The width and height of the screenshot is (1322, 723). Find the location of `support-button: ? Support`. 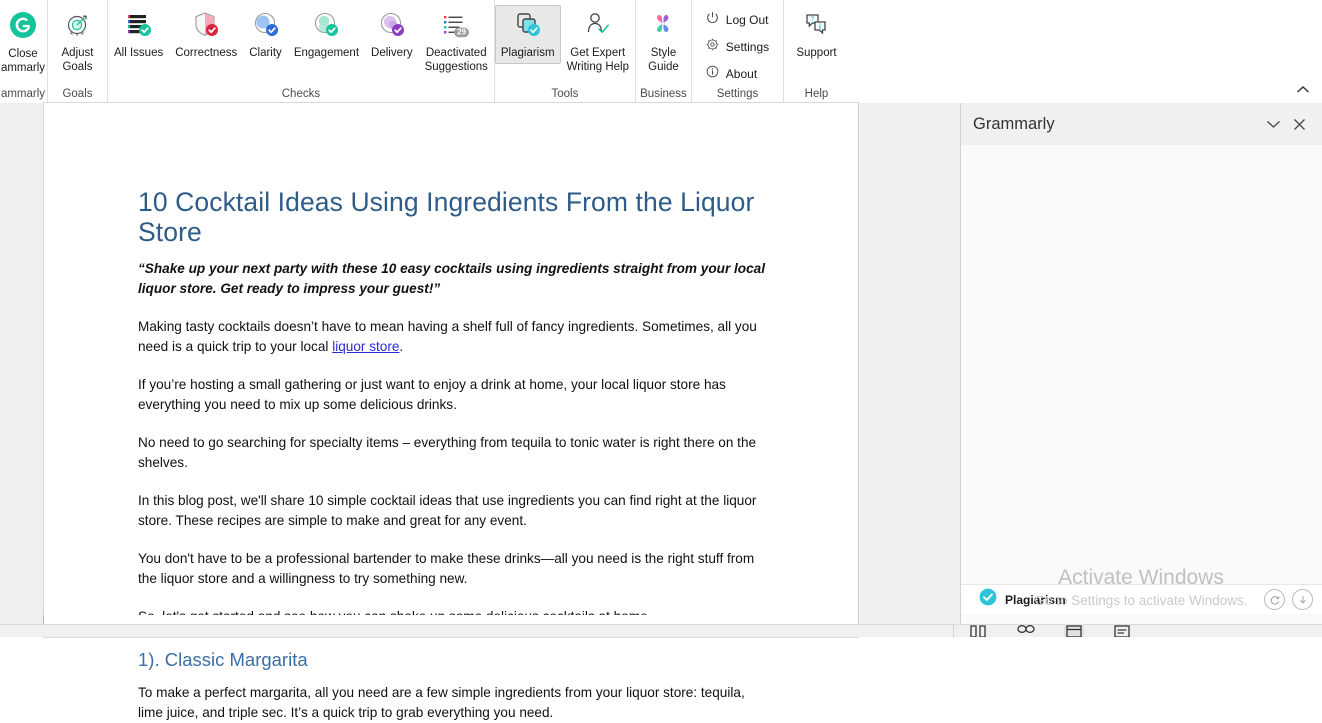

support-button: ? Support is located at coordinates (816, 34).